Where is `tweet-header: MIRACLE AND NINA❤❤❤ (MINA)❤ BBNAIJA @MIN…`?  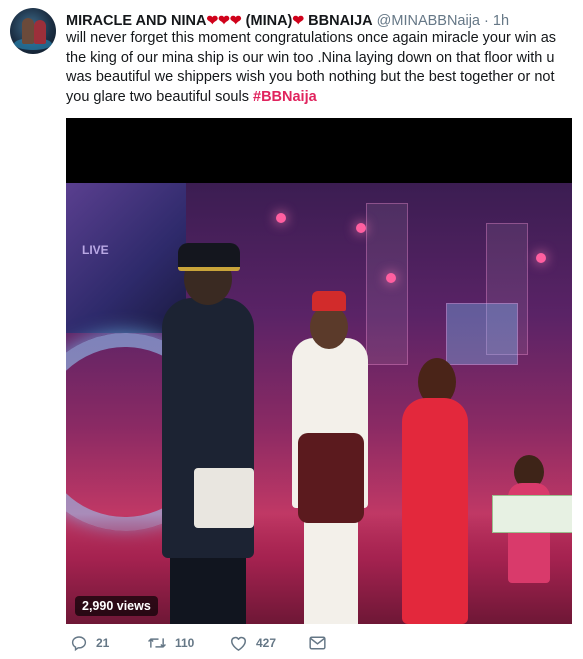
tweet-header: MIRACLE AND NINA❤❤❤ (MINA)❤ BBNAIJA @MIN… is located at coordinates (319, 20).